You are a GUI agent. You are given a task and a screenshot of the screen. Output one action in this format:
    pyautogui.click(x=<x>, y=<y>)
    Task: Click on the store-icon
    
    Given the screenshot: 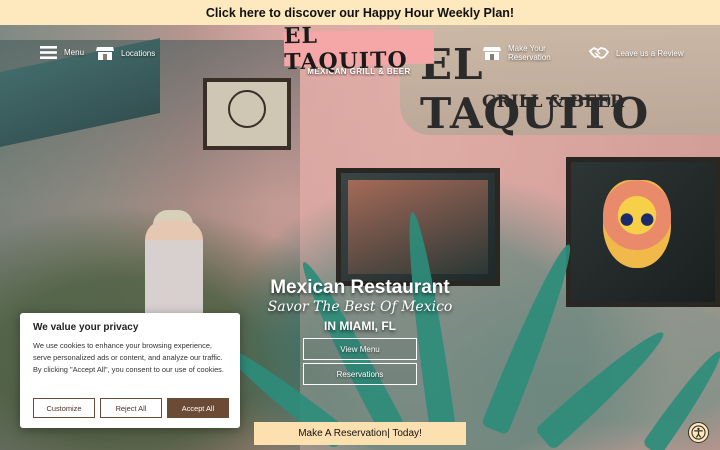 What is the action you would take?
    pyautogui.click(x=105, y=53)
    